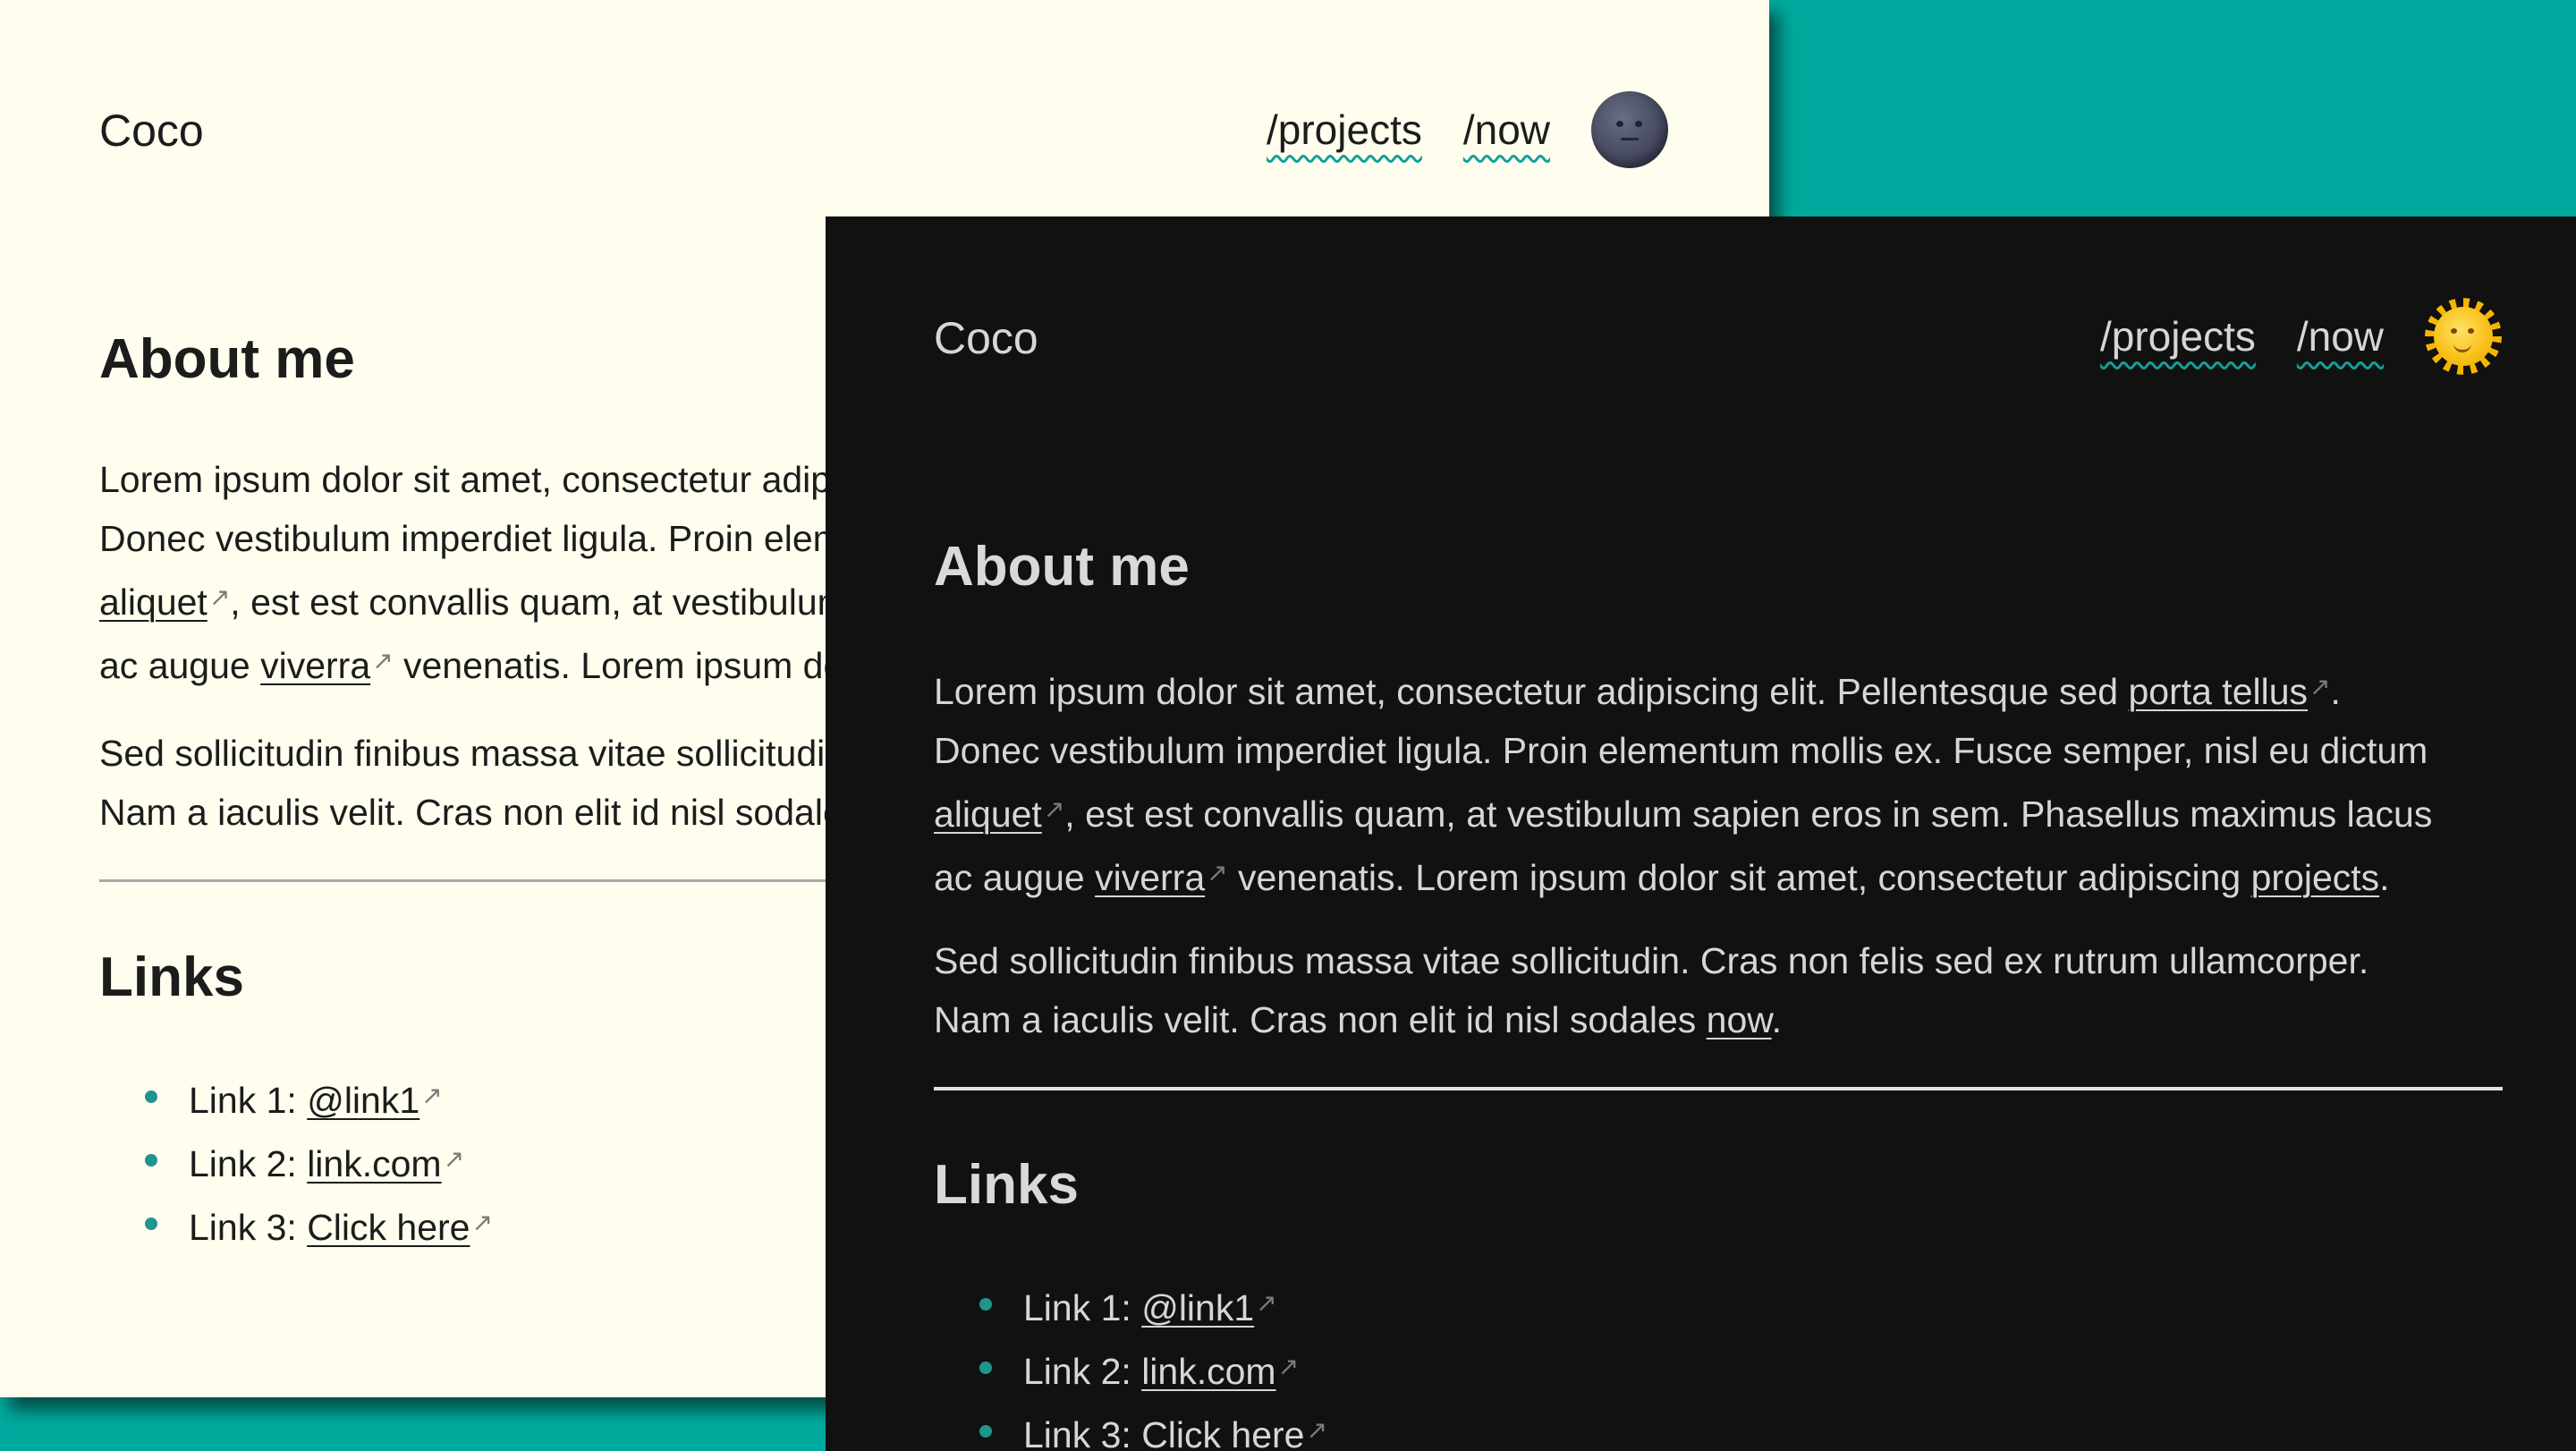  What do you see at coordinates (1718, 1088) in the screenshot?
I see `section-divider` at bounding box center [1718, 1088].